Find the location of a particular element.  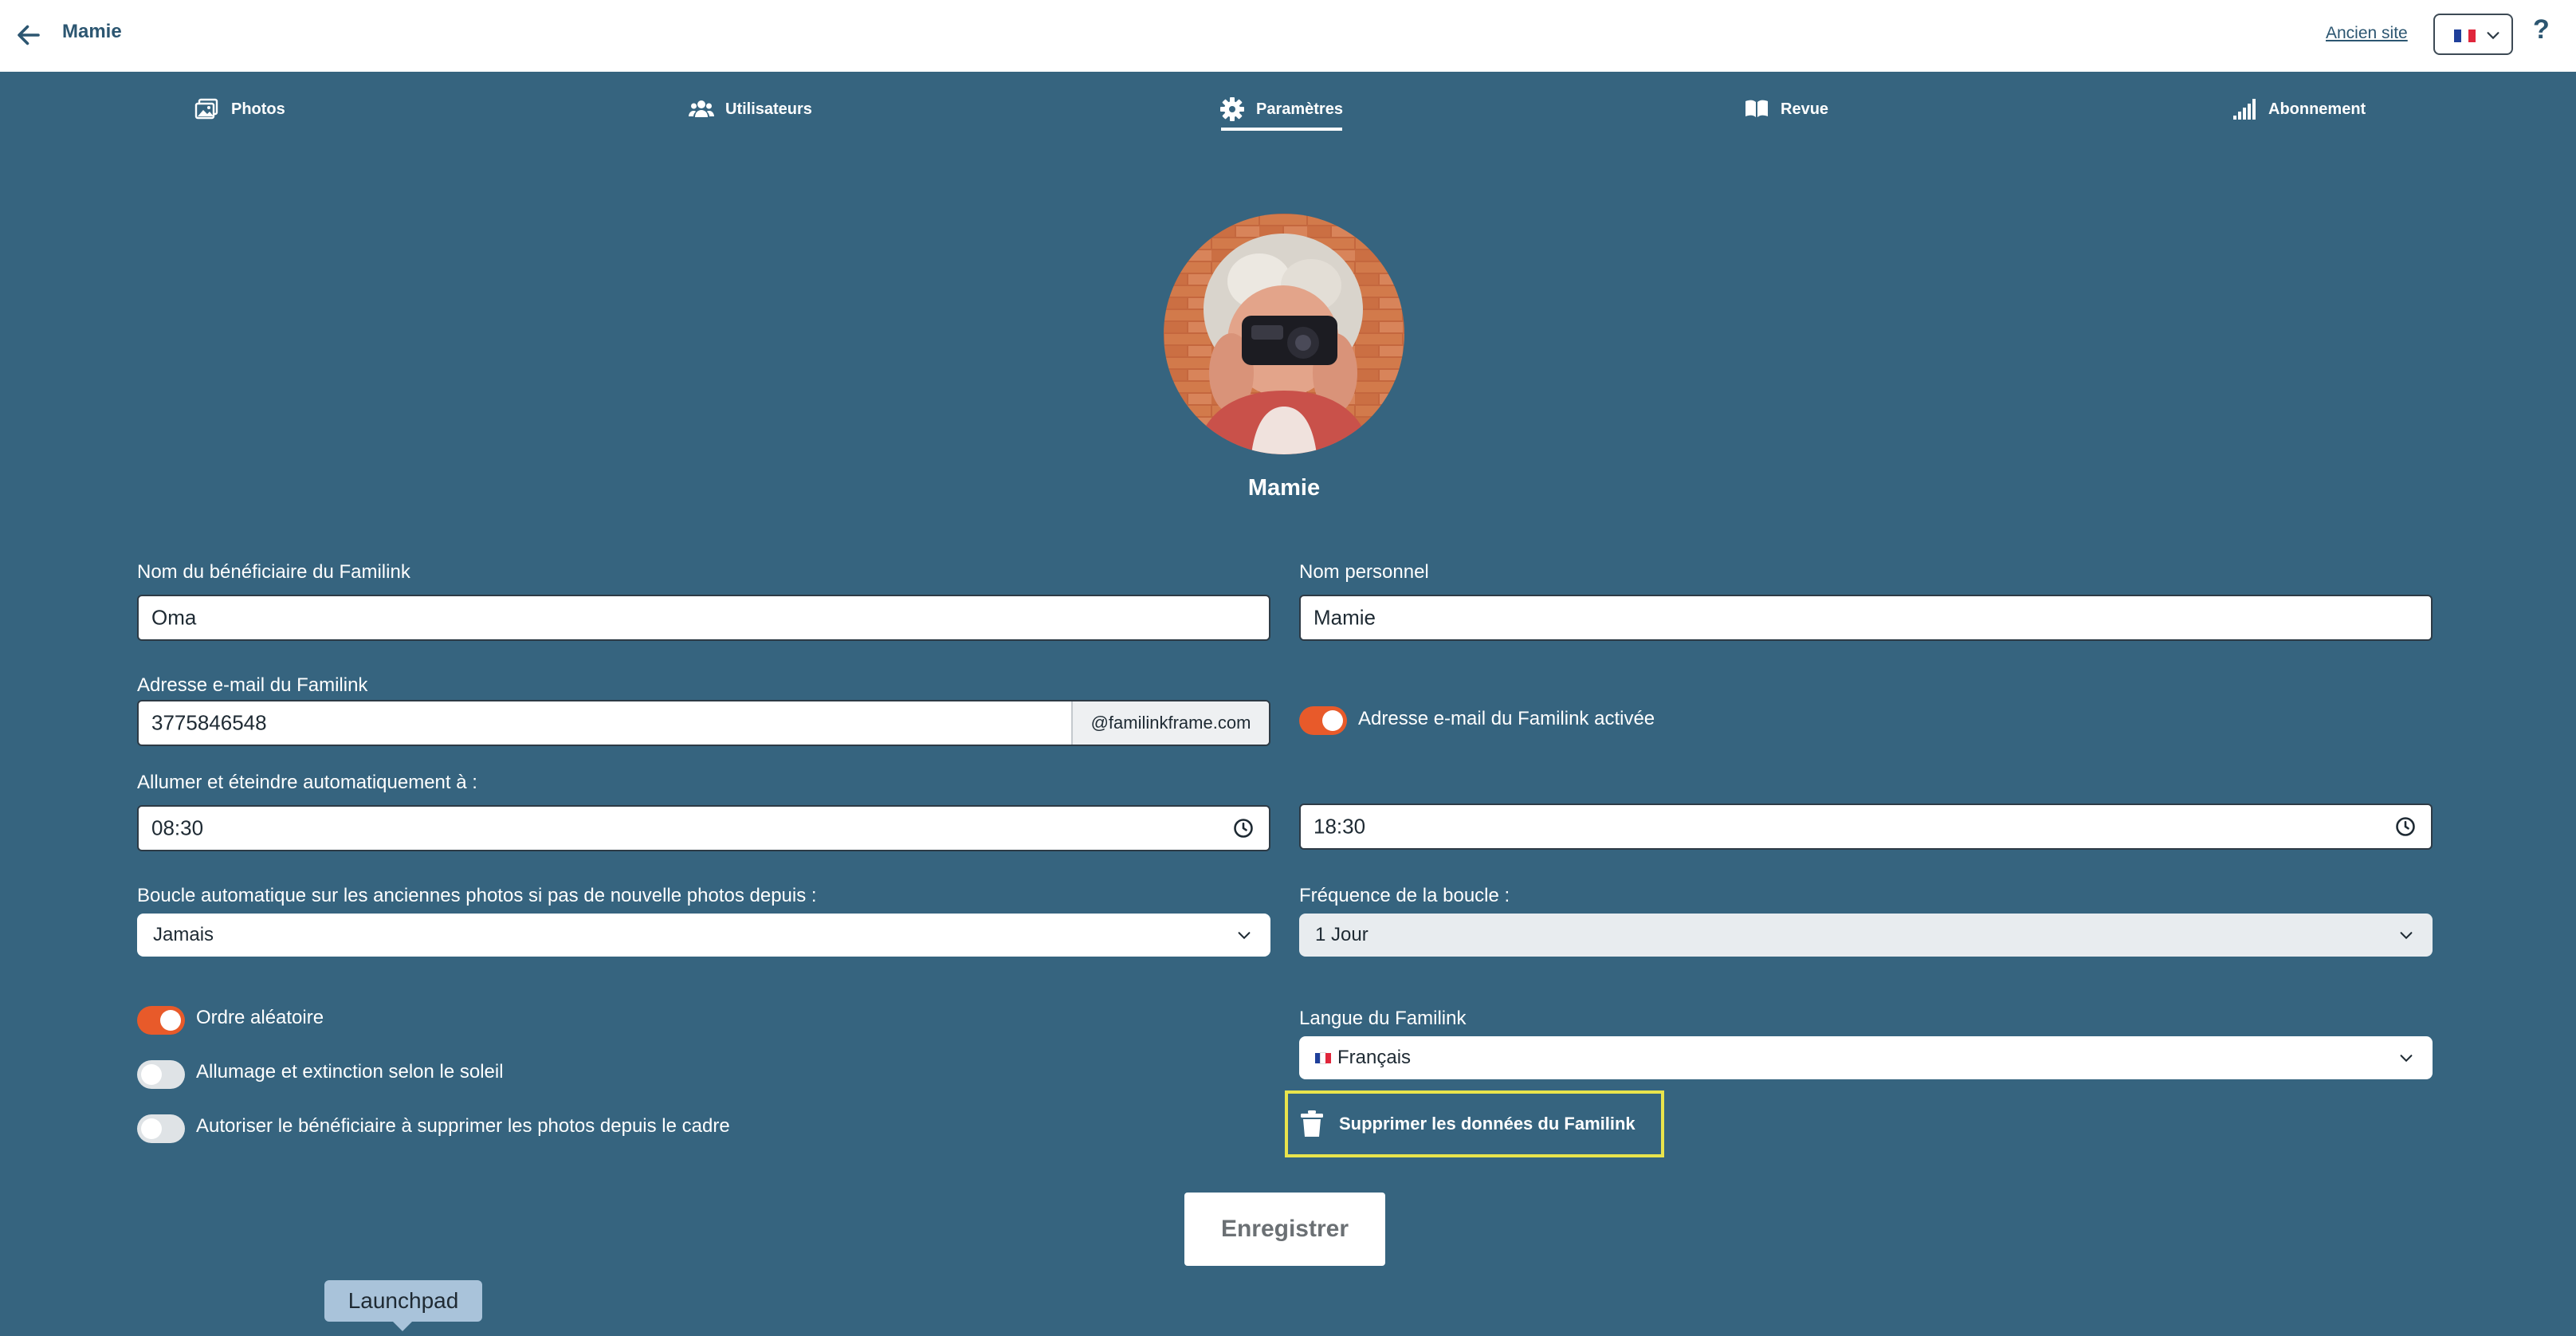

tooltip-pointer is located at coordinates (402, 1325).